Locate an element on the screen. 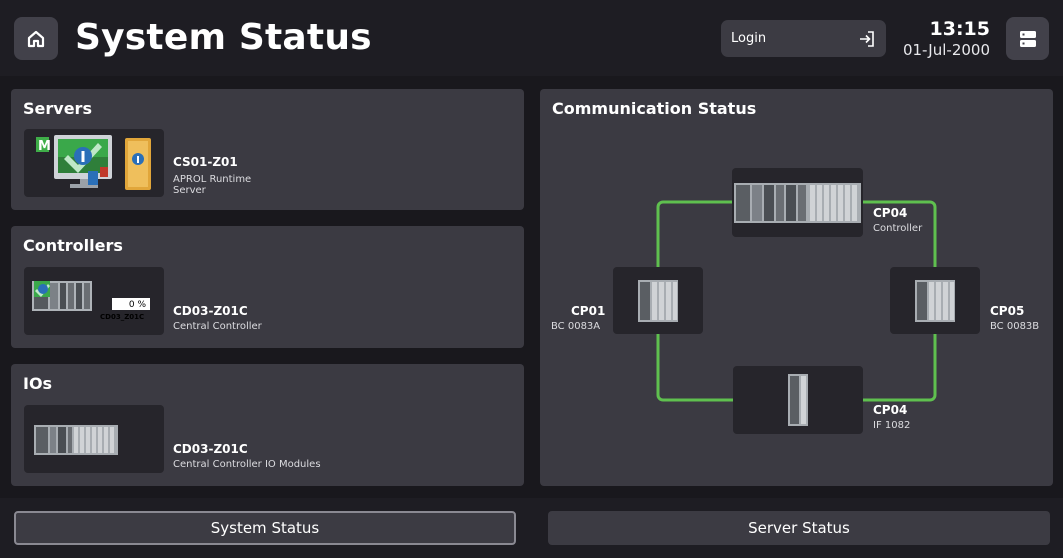 This screenshot has height=558, width=1063. servers-title: Servers is located at coordinates (57, 108).